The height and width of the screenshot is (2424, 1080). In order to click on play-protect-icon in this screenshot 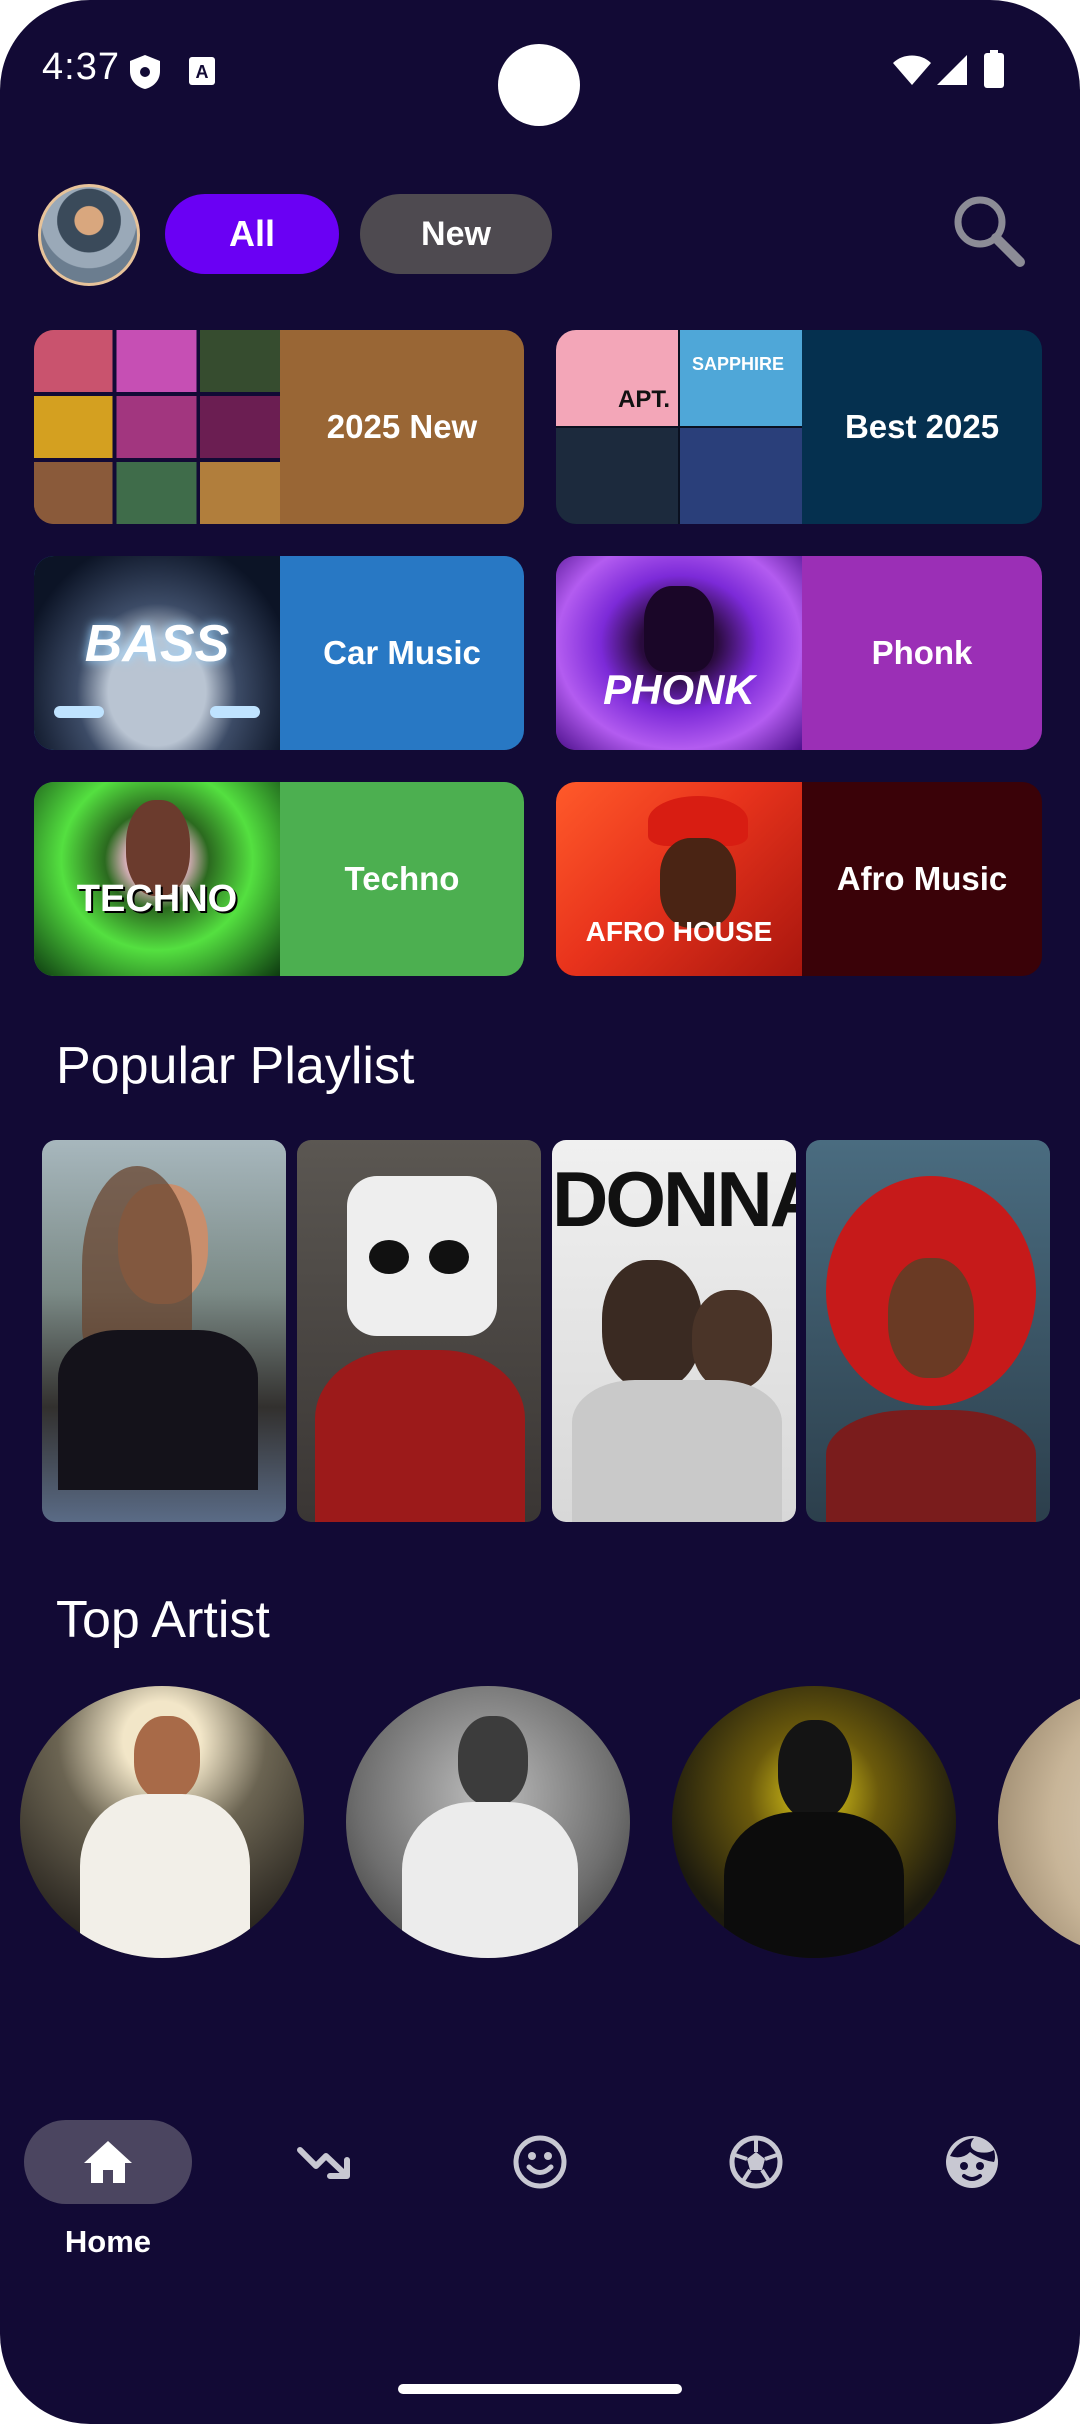, I will do `click(145, 72)`.